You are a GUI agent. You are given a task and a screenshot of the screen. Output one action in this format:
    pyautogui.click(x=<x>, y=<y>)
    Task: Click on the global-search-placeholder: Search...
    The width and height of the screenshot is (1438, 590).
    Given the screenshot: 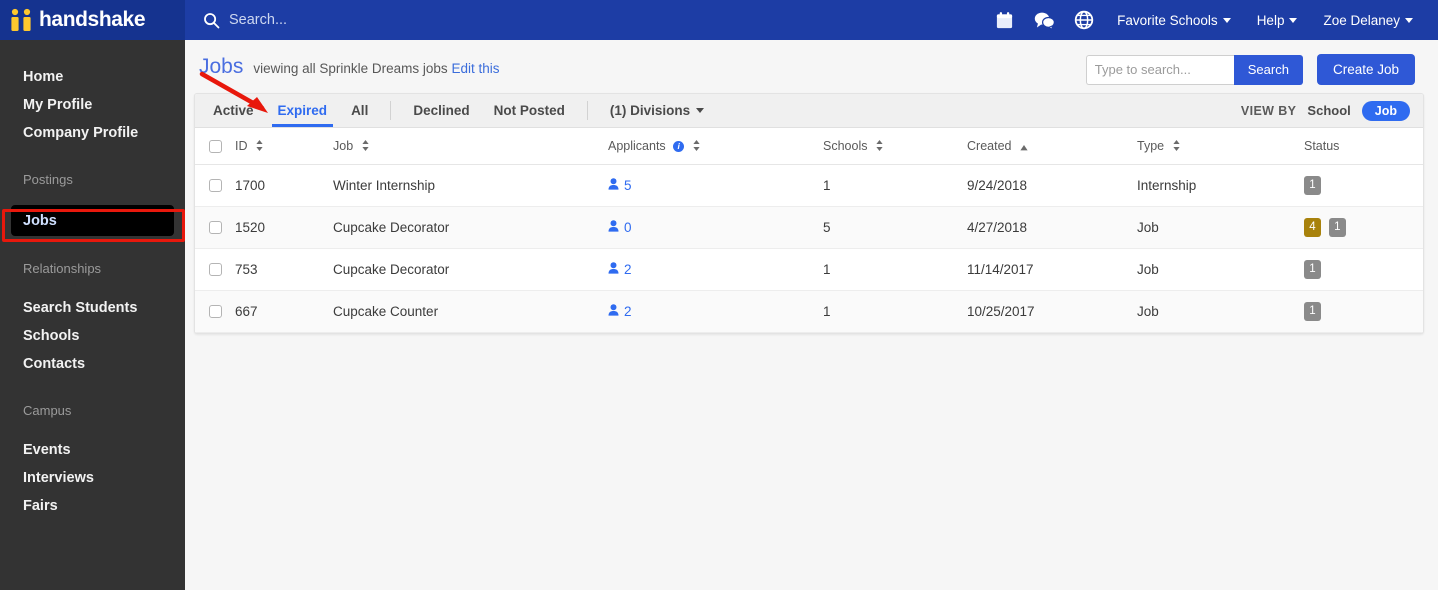 What is the action you would take?
    pyautogui.click(x=258, y=20)
    